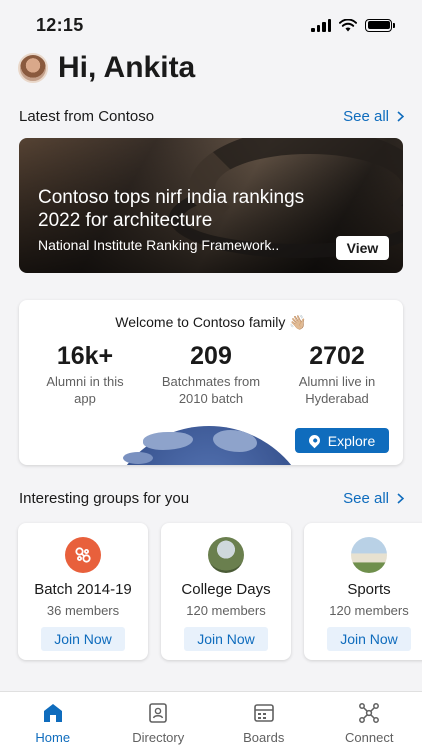 The image size is (422, 750). What do you see at coordinates (337, 390) in the screenshot?
I see `stat-label: Alumni live in Hyderabad` at bounding box center [337, 390].